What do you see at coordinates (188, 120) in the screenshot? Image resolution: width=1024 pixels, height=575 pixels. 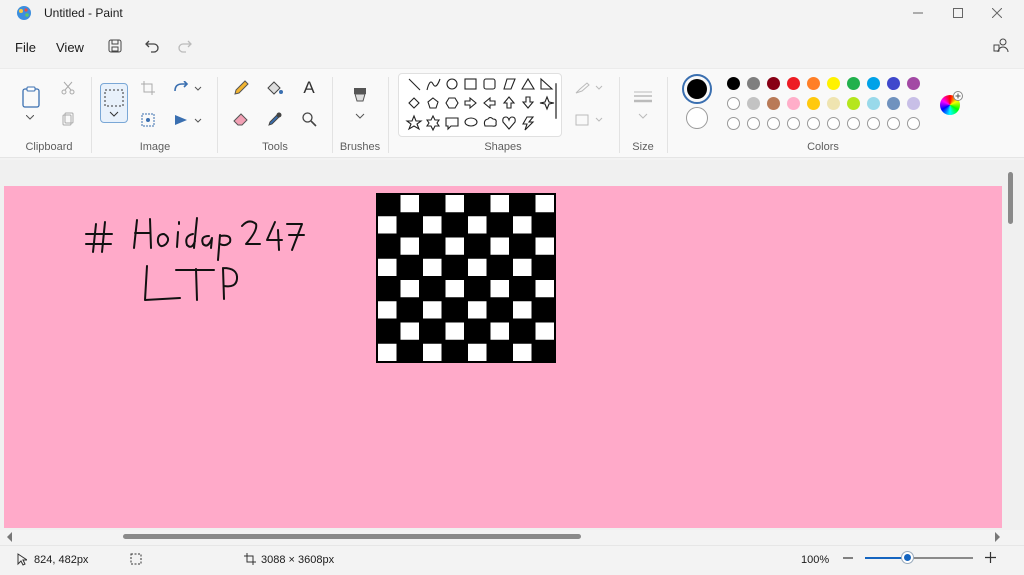 I see `flip-button` at bounding box center [188, 120].